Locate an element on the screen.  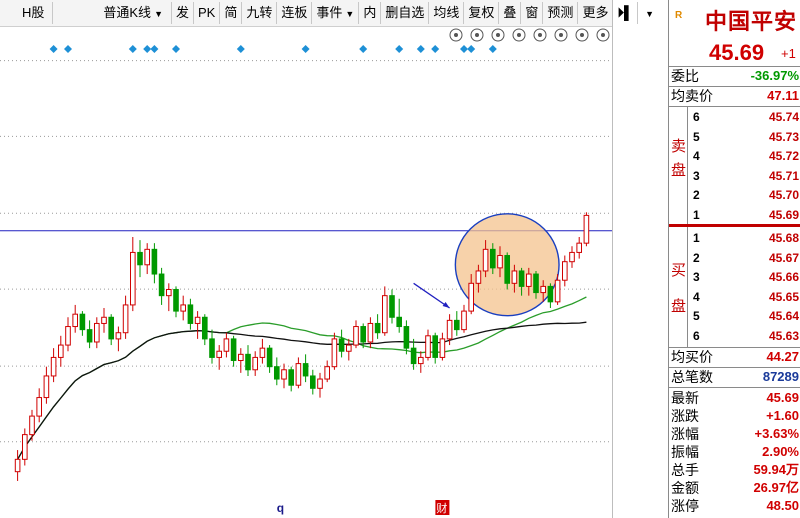
total-trades-row: 总笔数 87289 is located at coordinates (734, 377).